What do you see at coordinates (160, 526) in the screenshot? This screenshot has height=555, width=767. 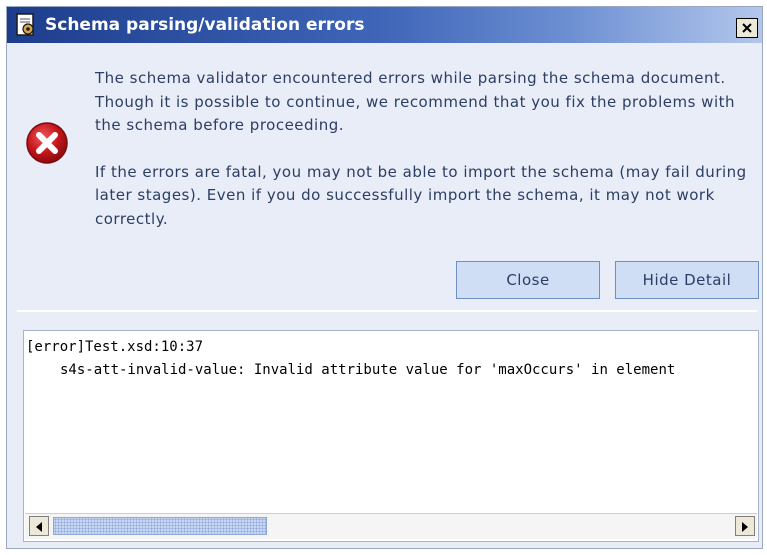 I see `scrollbar-thumb` at bounding box center [160, 526].